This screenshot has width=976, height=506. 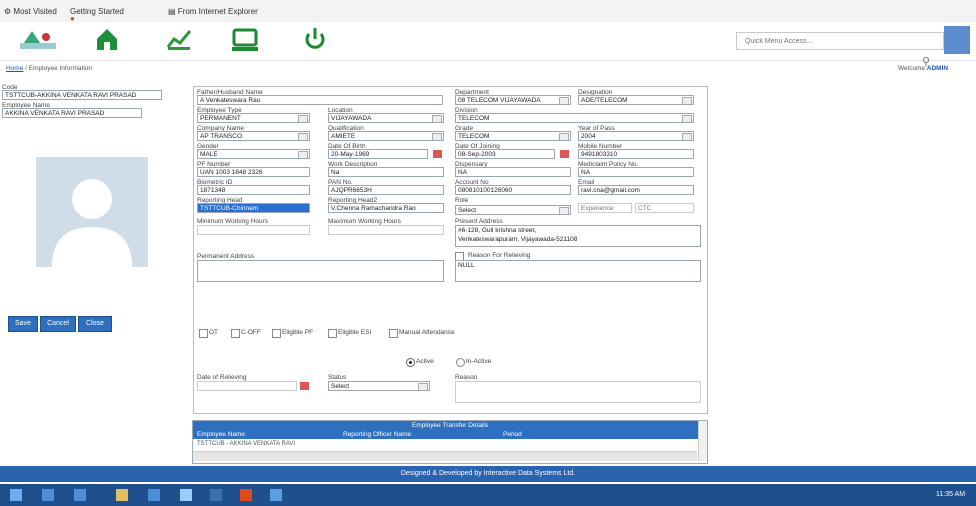 I want to click on pan-field: AJQPR6653H, so click(x=386, y=190).